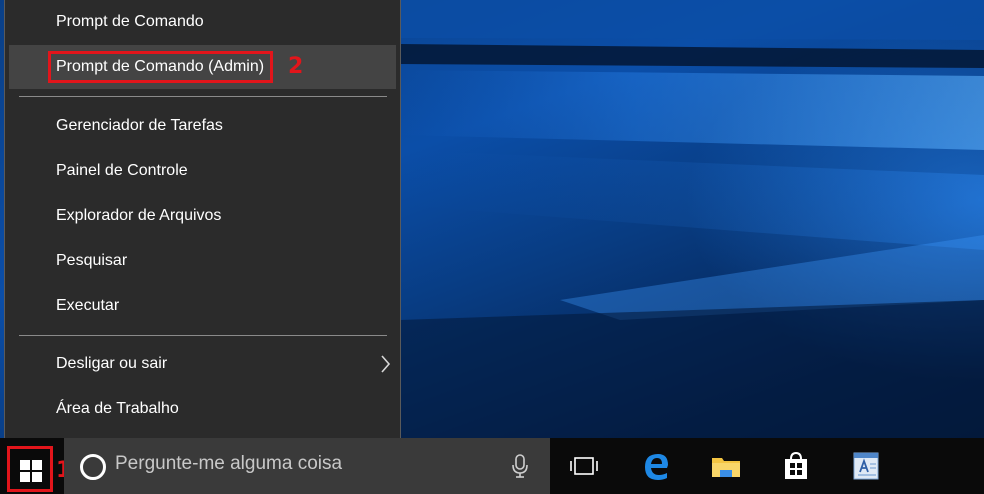 This screenshot has width=984, height=494. What do you see at coordinates (202, 306) in the screenshot?
I see `menu-item-run: Executar` at bounding box center [202, 306].